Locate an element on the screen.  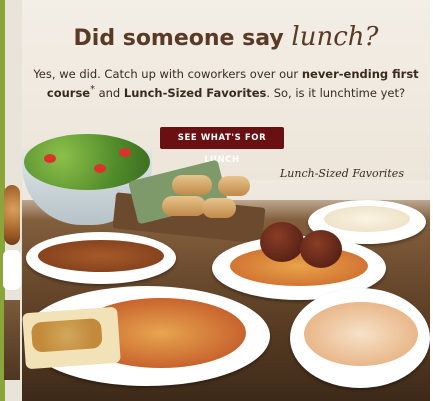
soup is located at coordinates (101, 256).